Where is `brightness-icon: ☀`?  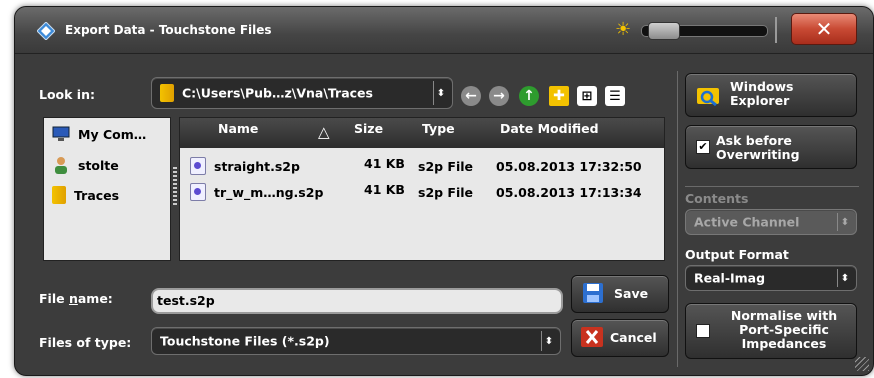 brightness-icon: ☀ is located at coordinates (623, 29).